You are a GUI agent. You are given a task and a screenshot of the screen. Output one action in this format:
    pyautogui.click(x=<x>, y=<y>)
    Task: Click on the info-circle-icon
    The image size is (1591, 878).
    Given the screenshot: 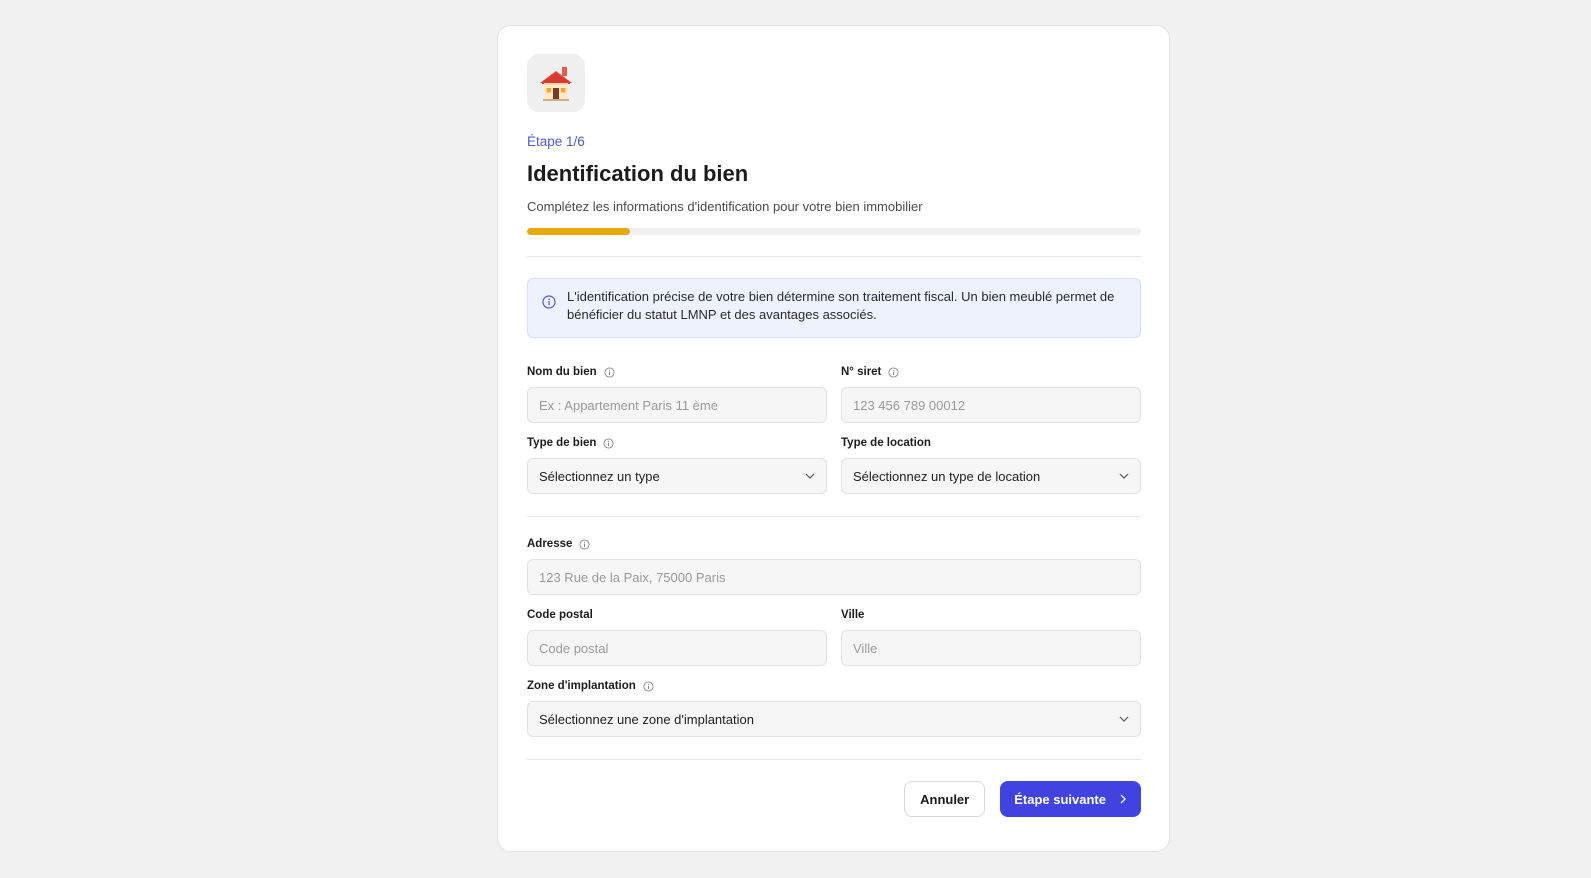 What is the action you would take?
    pyautogui.click(x=549, y=302)
    